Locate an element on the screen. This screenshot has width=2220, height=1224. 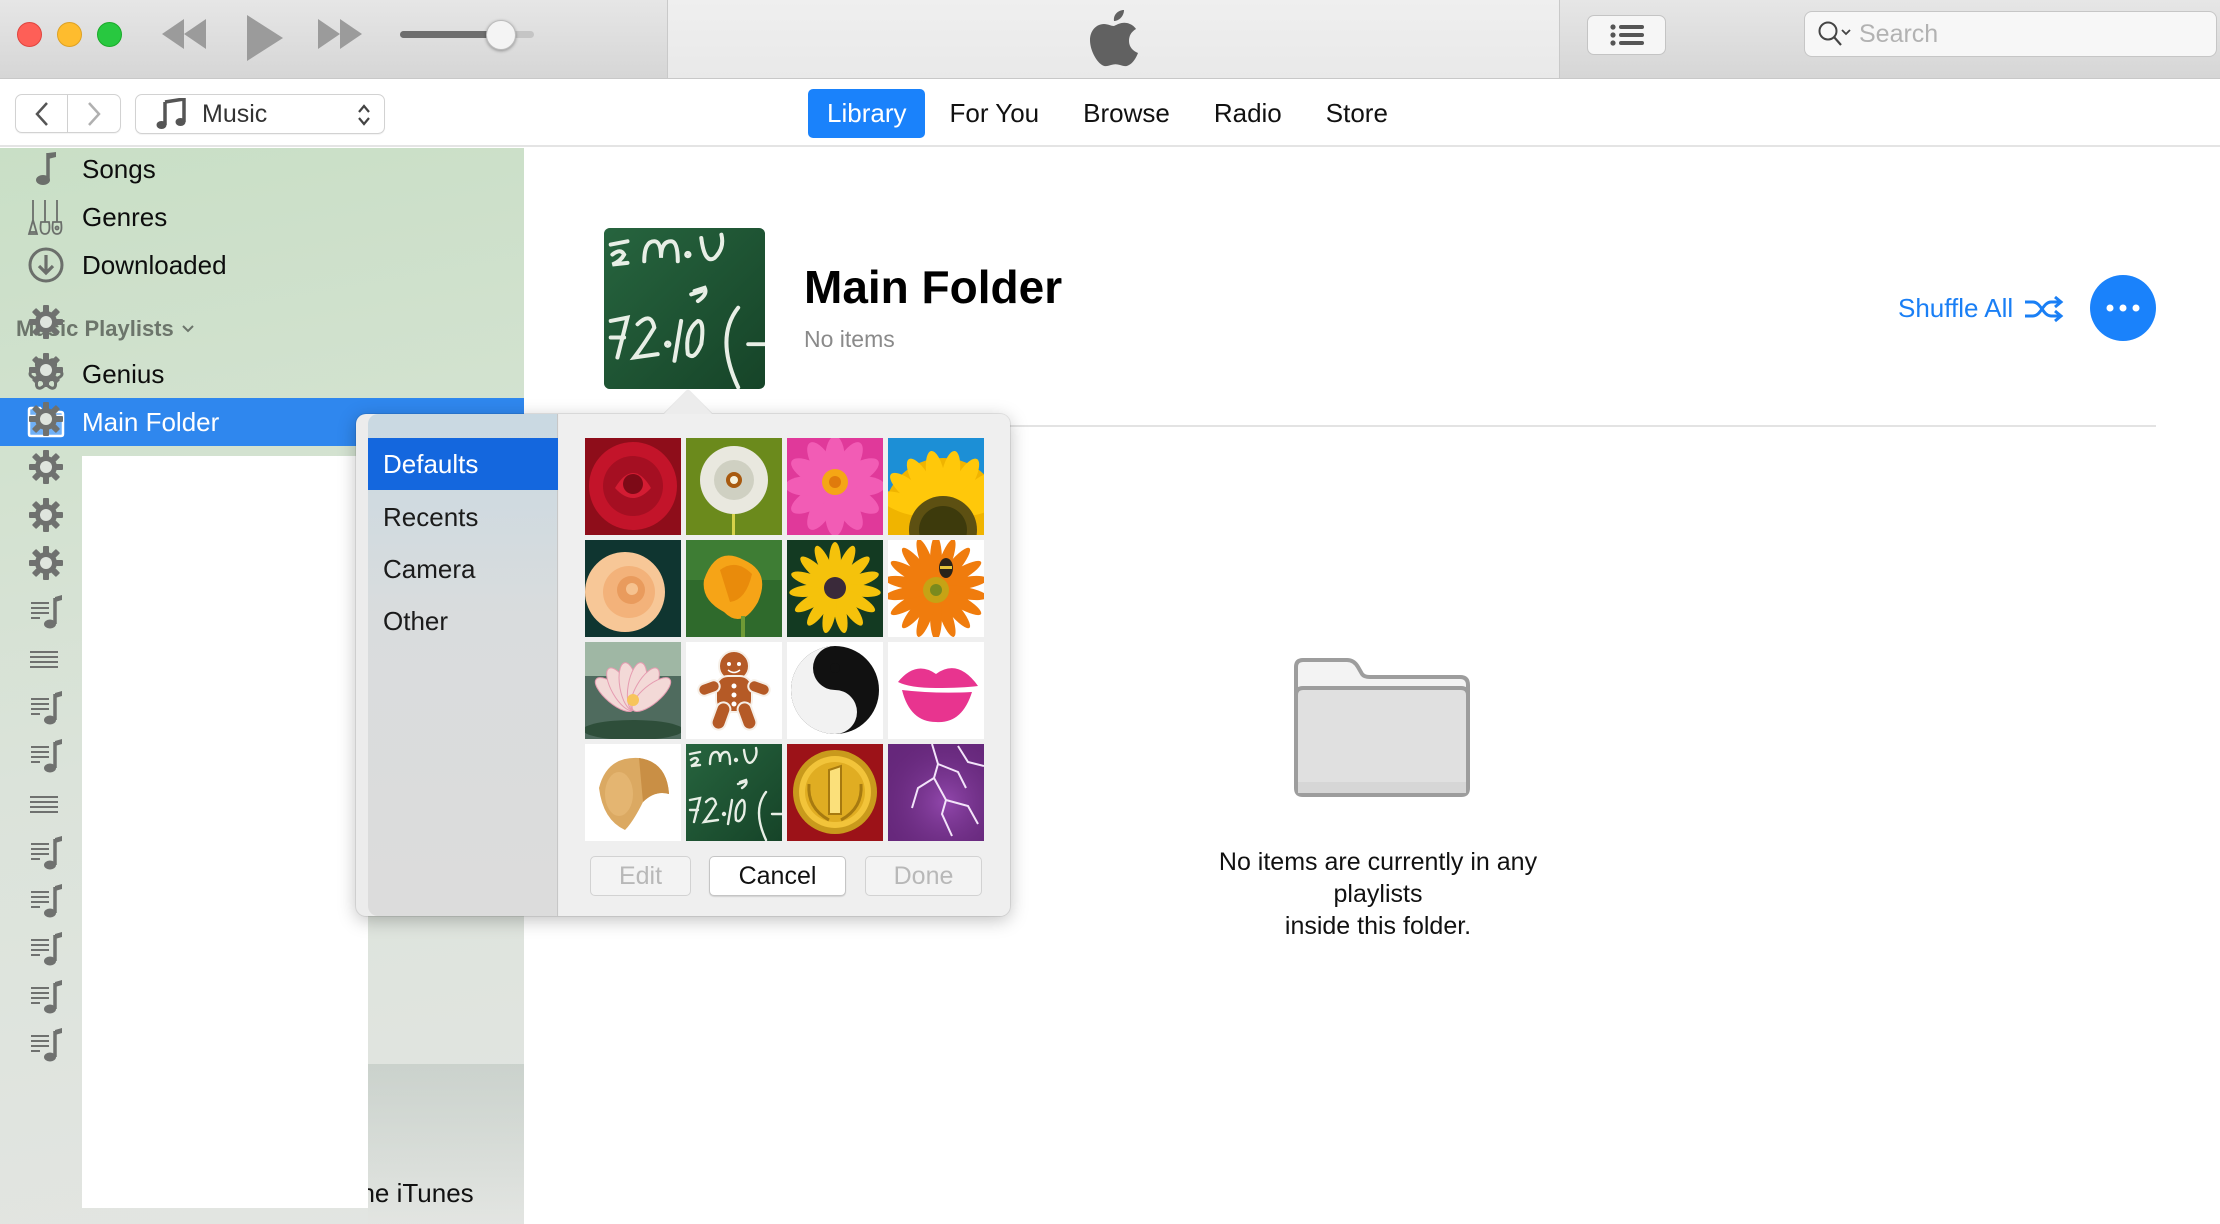
cancel-button: Cancel is located at coordinates (777, 876).